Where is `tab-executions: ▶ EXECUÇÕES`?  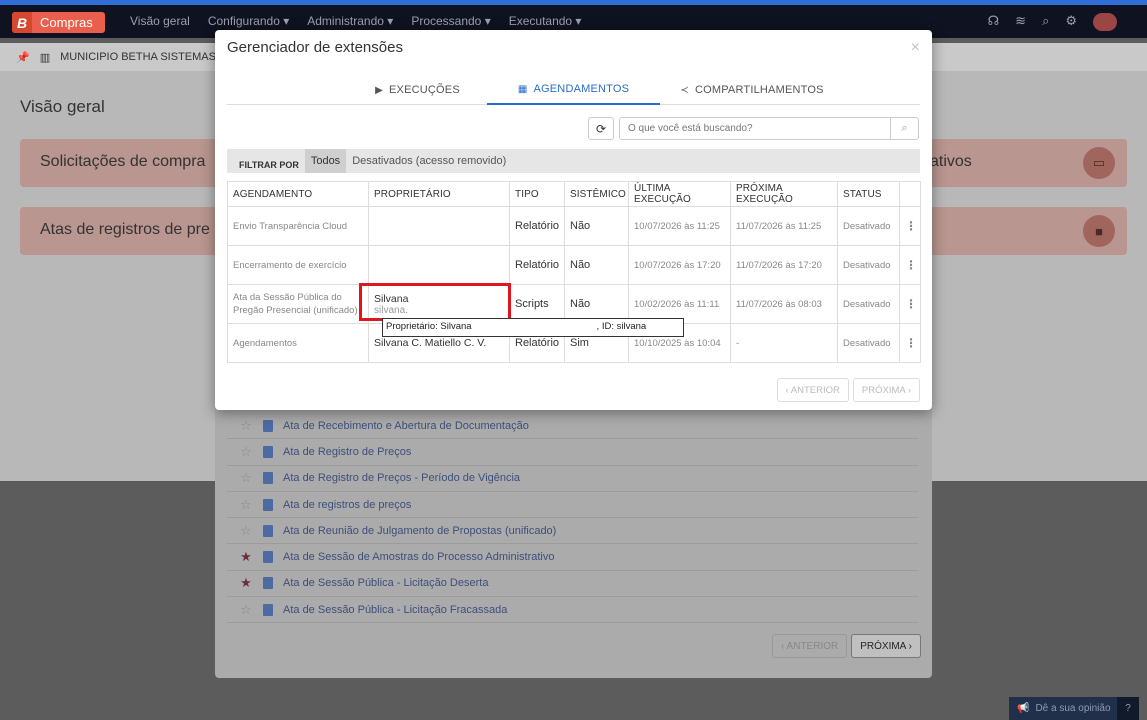
tab-executions: ▶ EXECUÇÕES is located at coordinates (417, 90).